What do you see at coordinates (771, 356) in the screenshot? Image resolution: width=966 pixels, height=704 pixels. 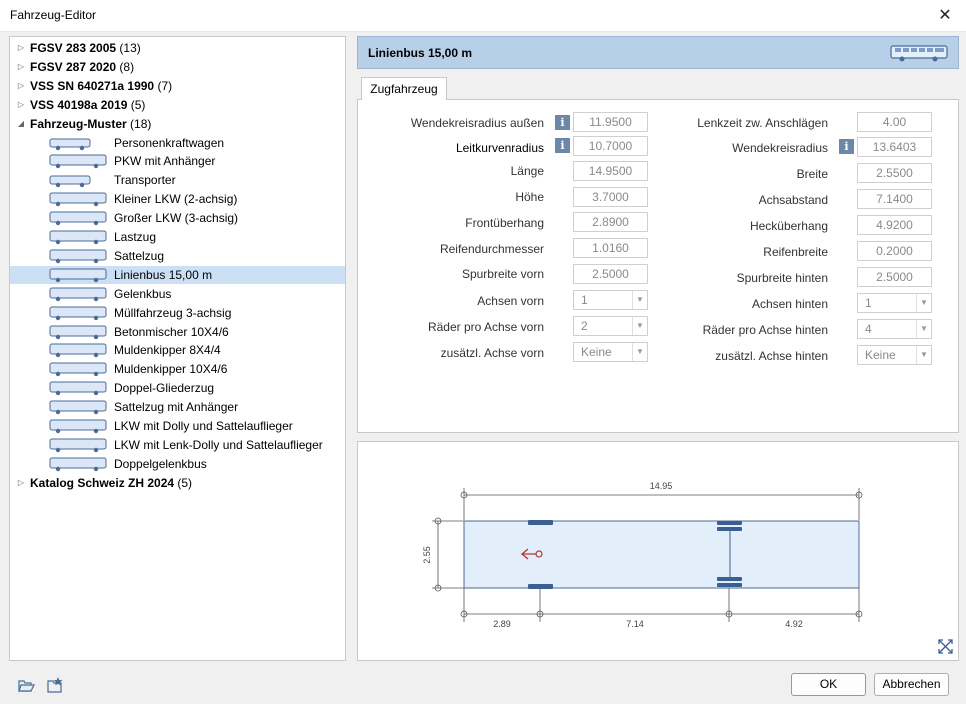 I see `label-zusatz-hinten: zusätzl. Achse hinten` at bounding box center [771, 356].